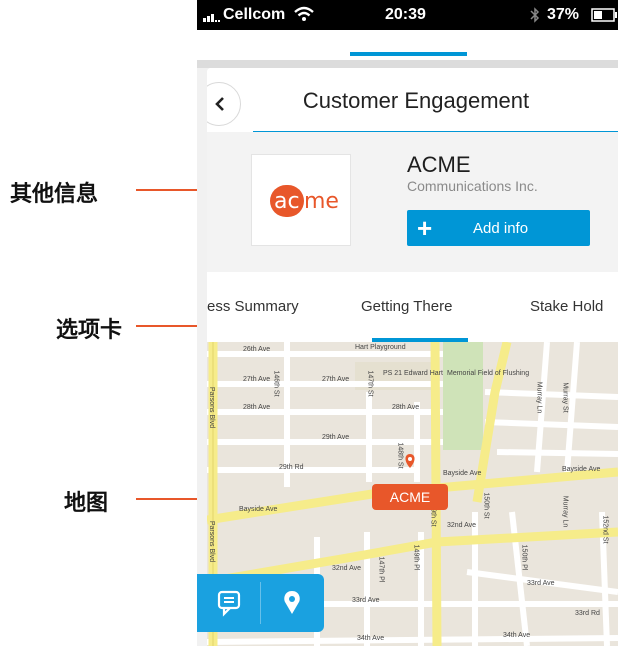  What do you see at coordinates (406, 306) in the screenshot?
I see `tab-getting-there: Getting There` at bounding box center [406, 306].